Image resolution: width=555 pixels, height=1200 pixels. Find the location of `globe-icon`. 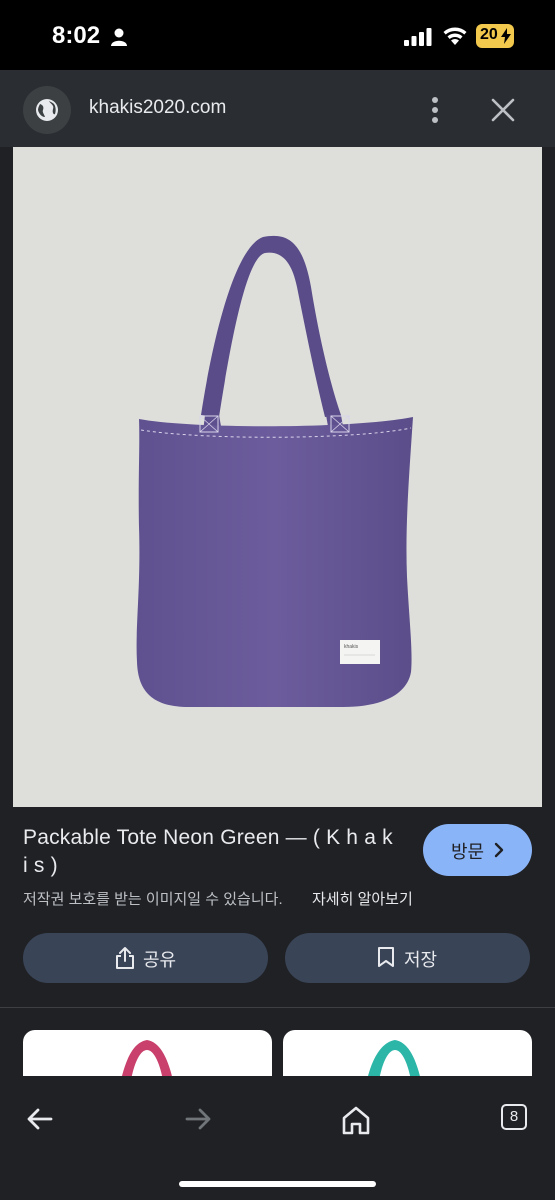

globe-icon is located at coordinates (47, 110).